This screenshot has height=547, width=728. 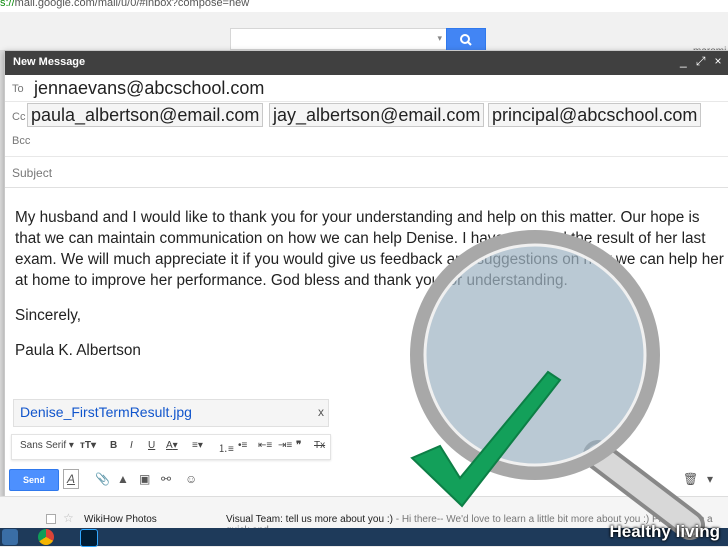 I want to click on italic-button: I, so click(x=131, y=445).